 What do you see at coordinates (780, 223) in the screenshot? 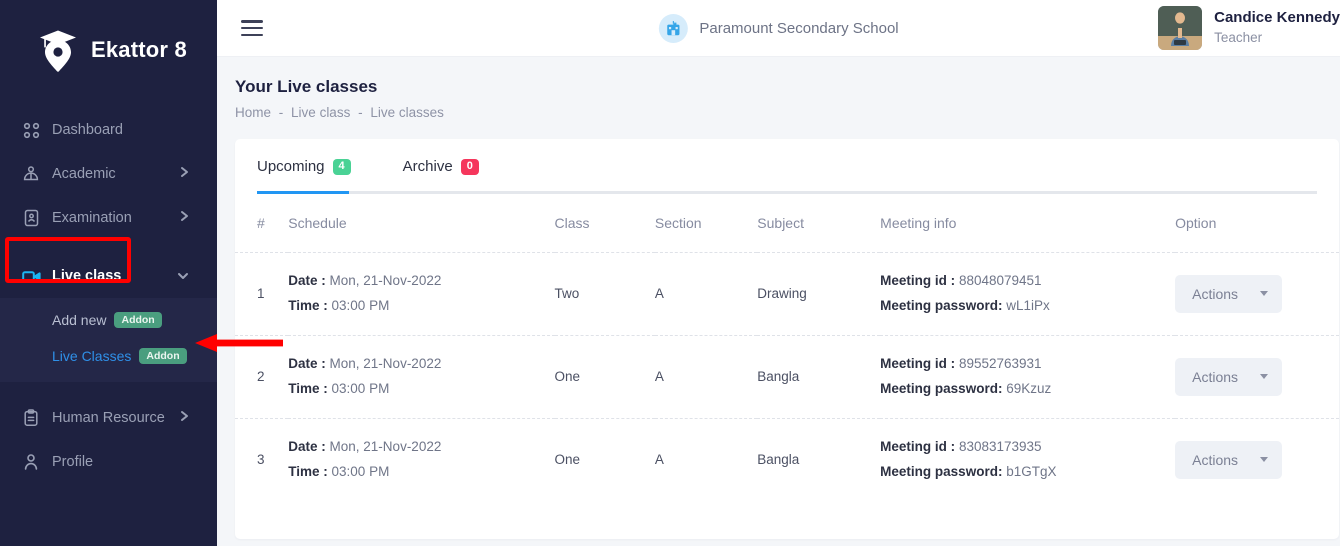
I see `column-header-subject: Subject` at bounding box center [780, 223].